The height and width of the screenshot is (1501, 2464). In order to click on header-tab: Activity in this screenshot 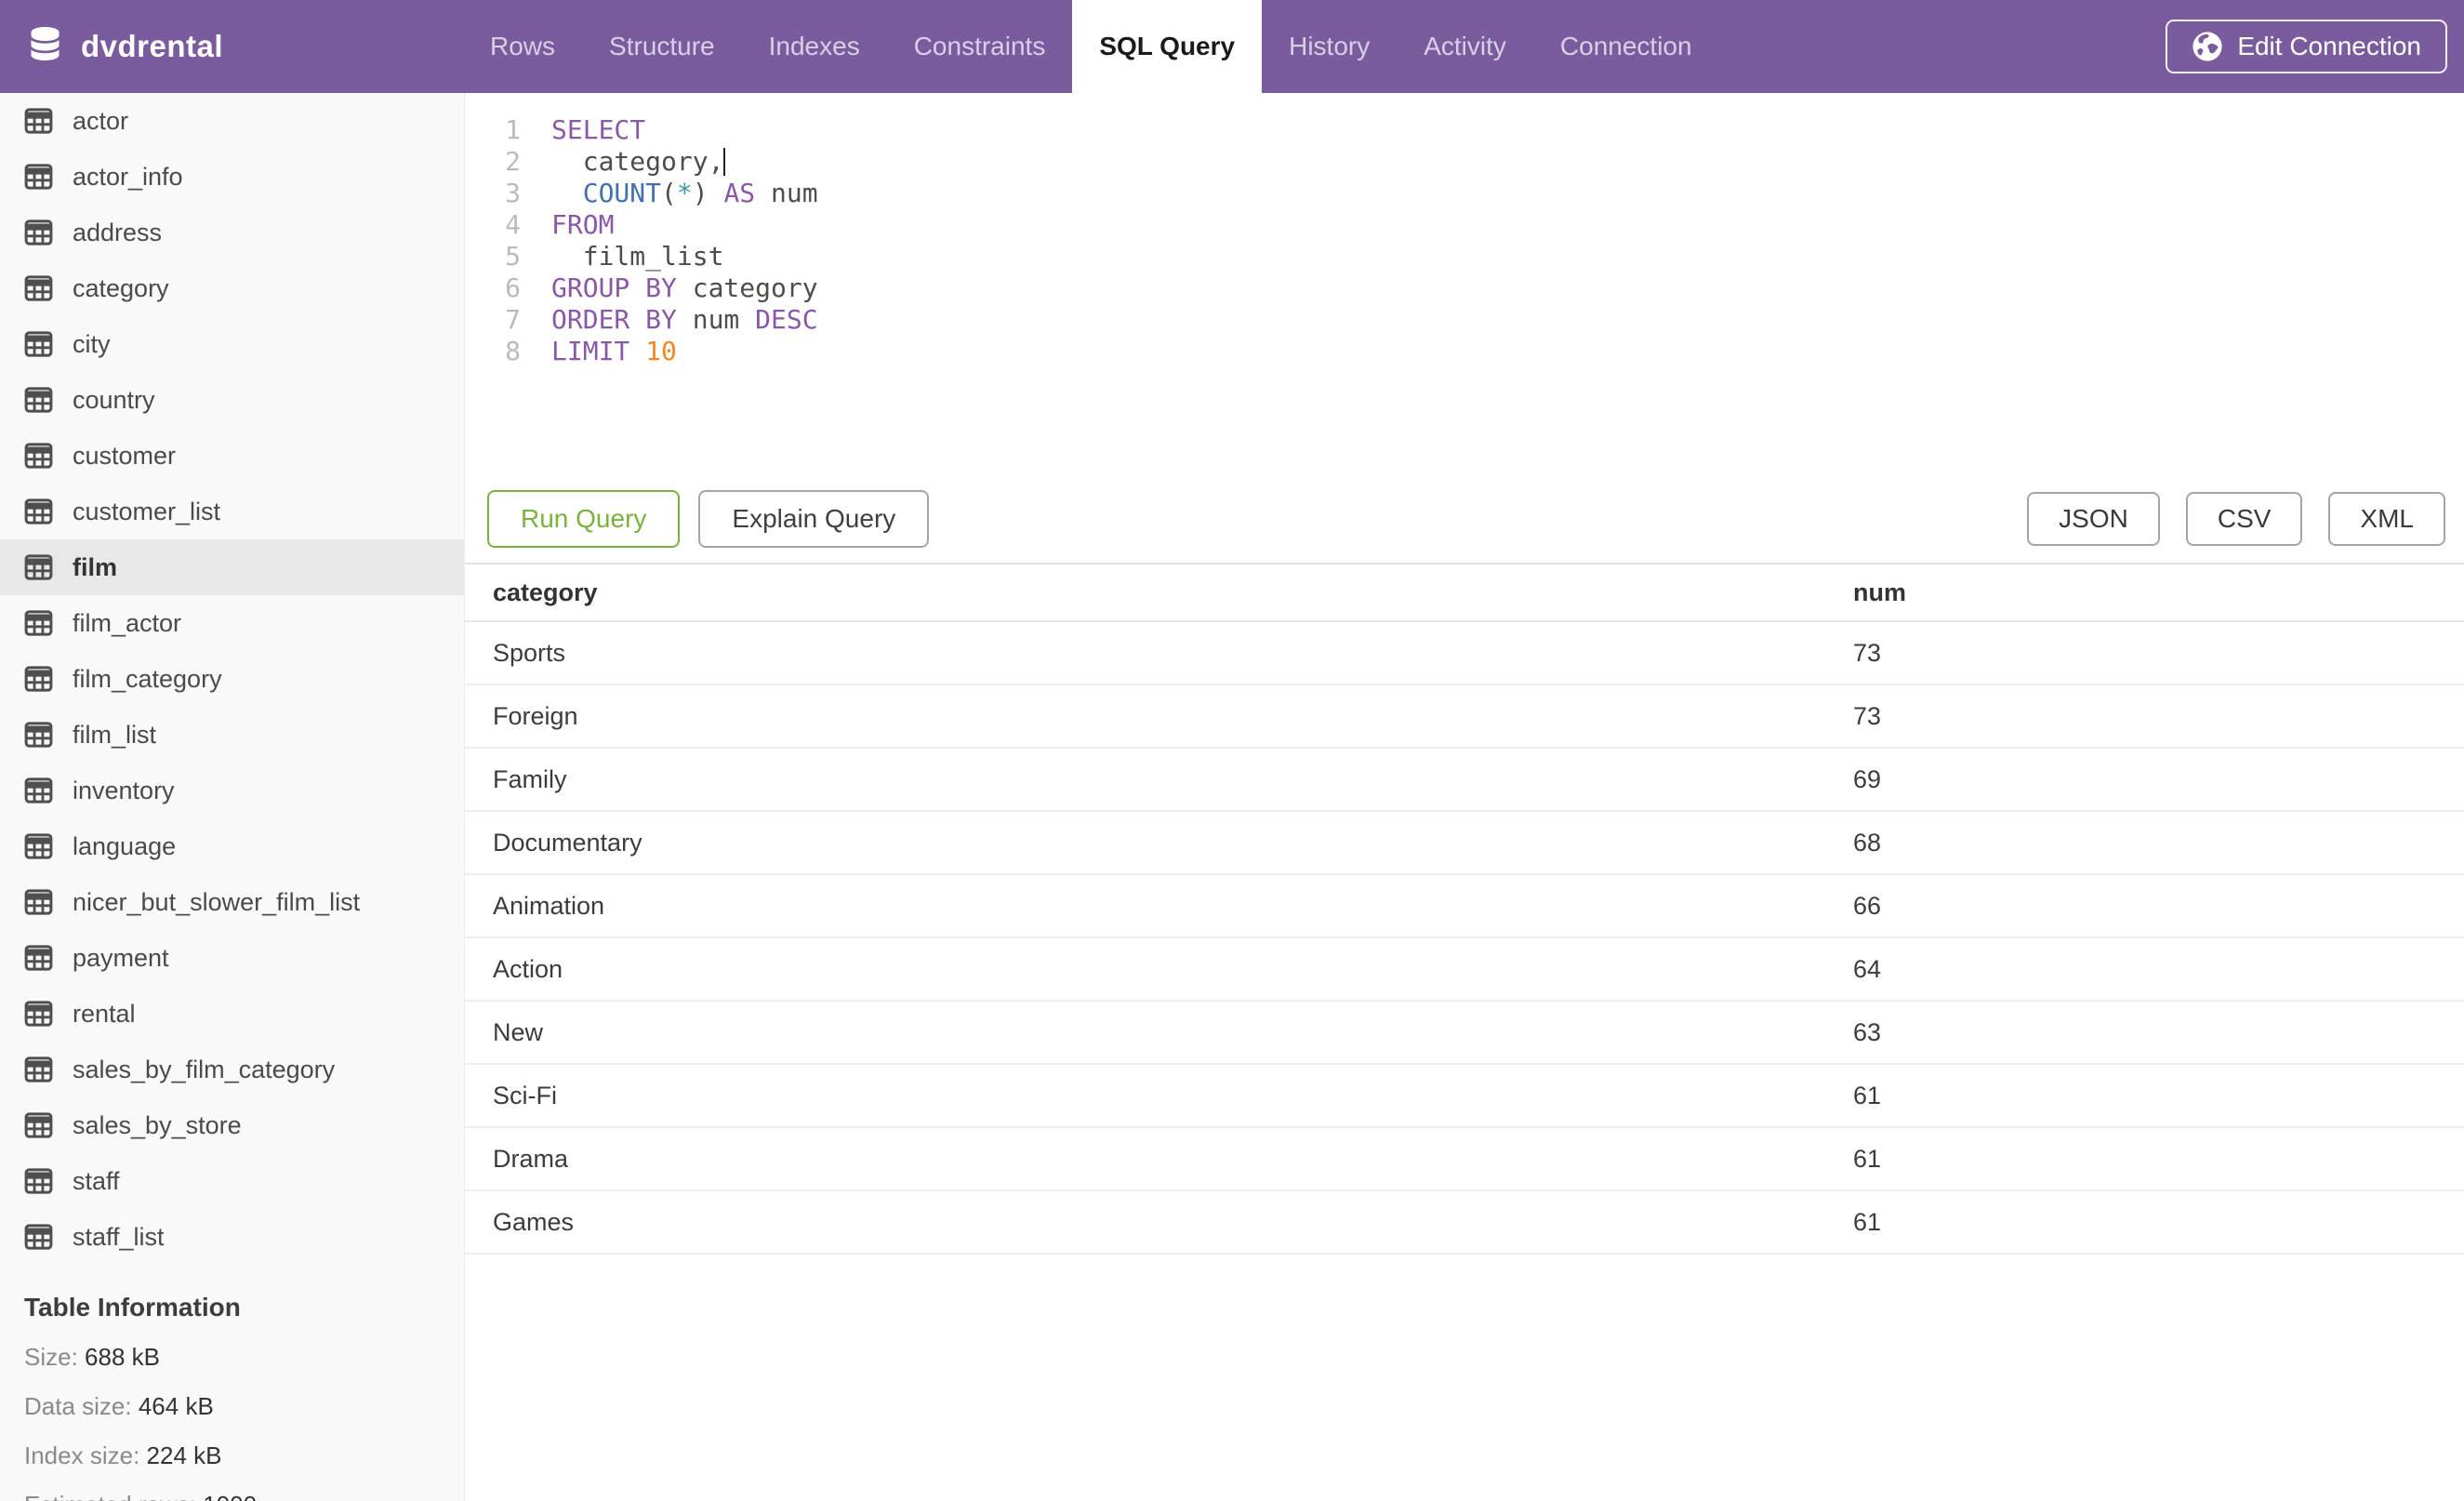, I will do `click(1465, 46)`.